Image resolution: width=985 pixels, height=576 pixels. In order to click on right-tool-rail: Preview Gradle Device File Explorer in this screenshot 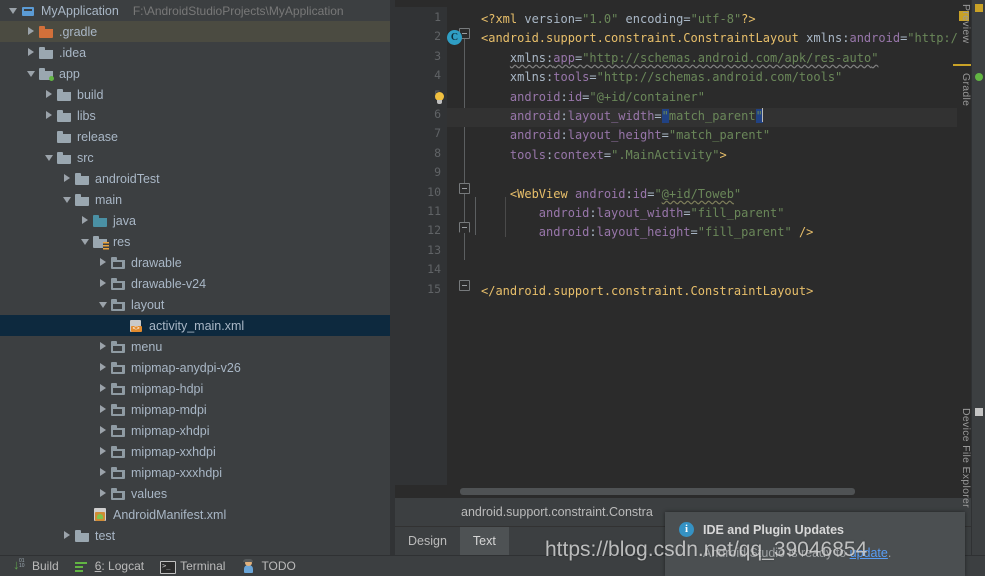, I will do `click(972, 277)`.